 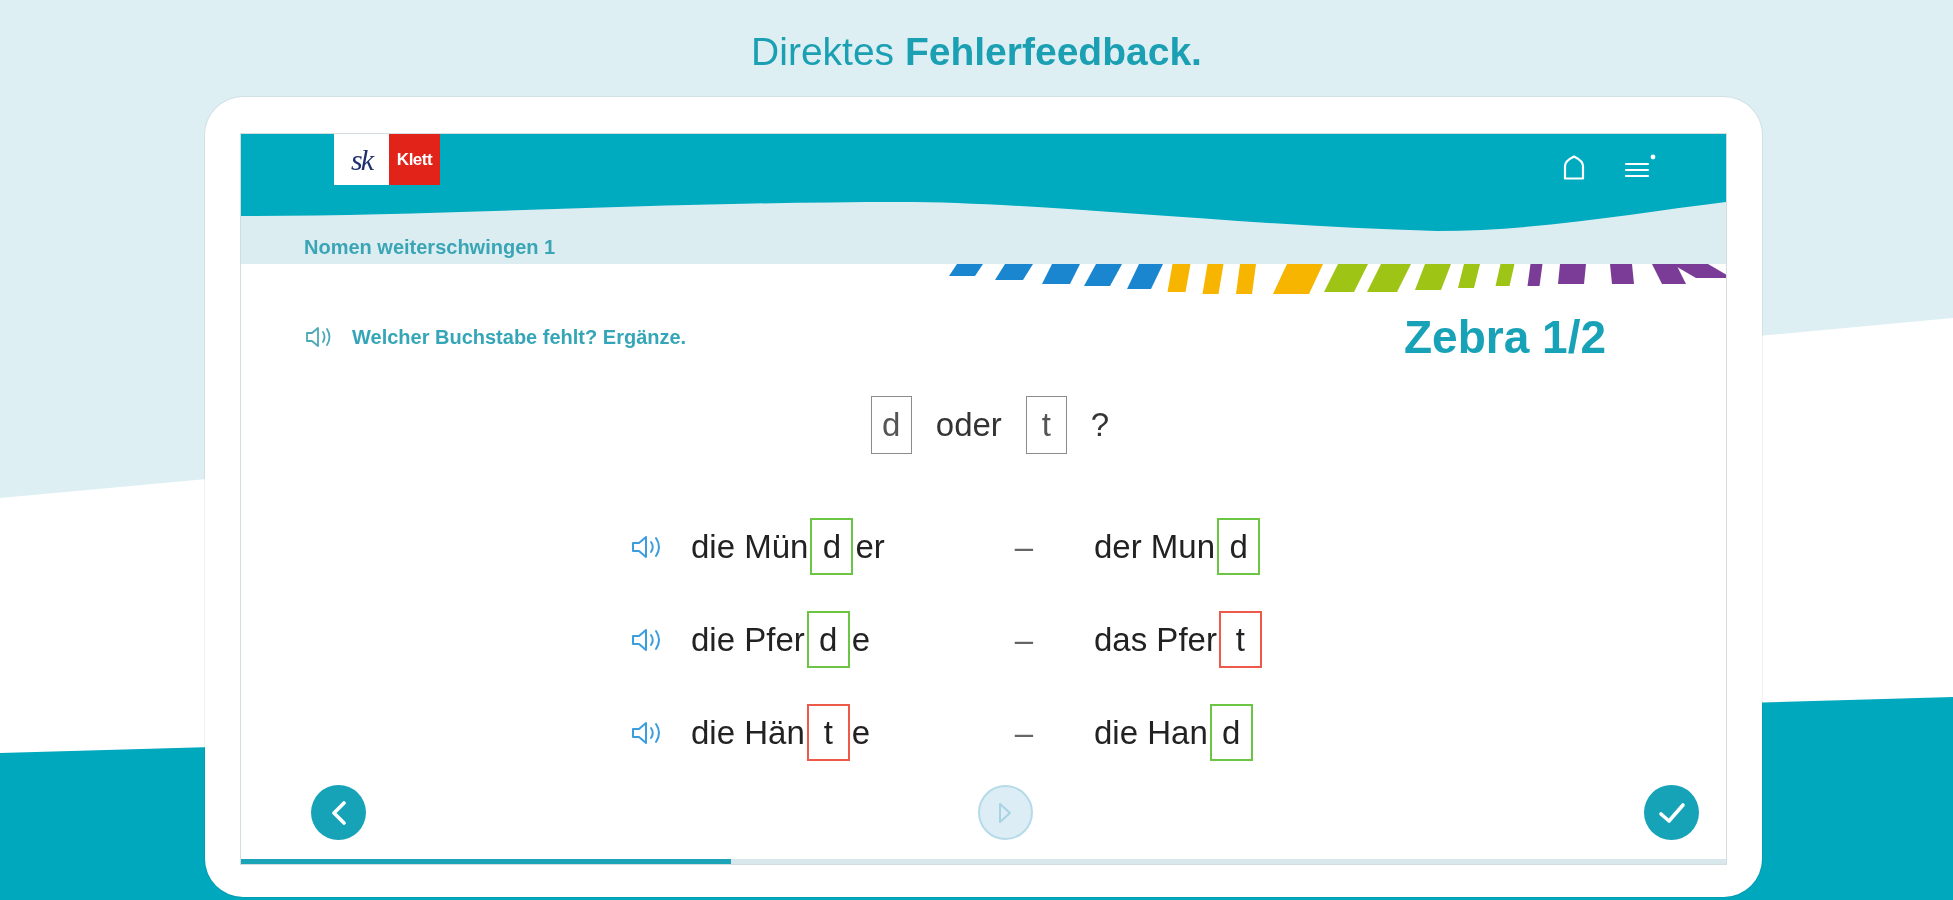 I want to click on chevron-left-icon, so click(x=338, y=812).